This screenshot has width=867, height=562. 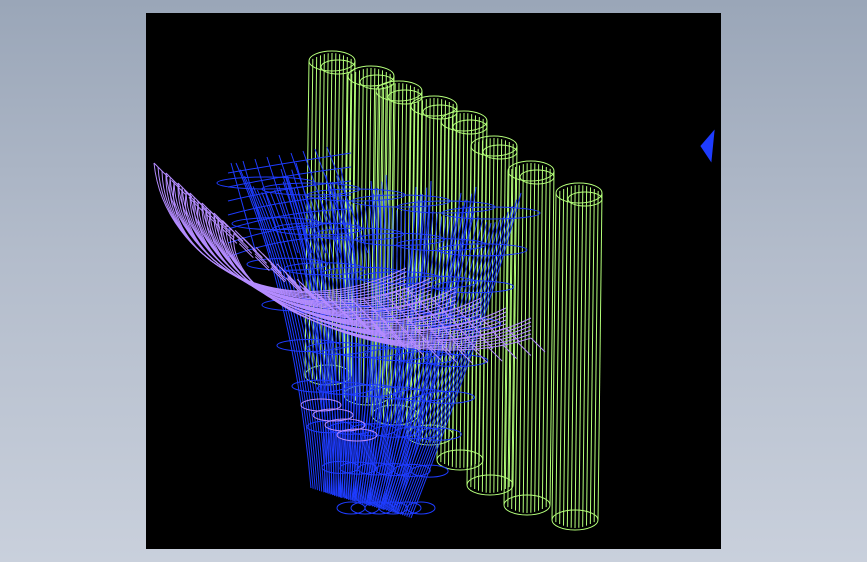 I want to click on partial-object-right-edge, so click(x=707, y=146).